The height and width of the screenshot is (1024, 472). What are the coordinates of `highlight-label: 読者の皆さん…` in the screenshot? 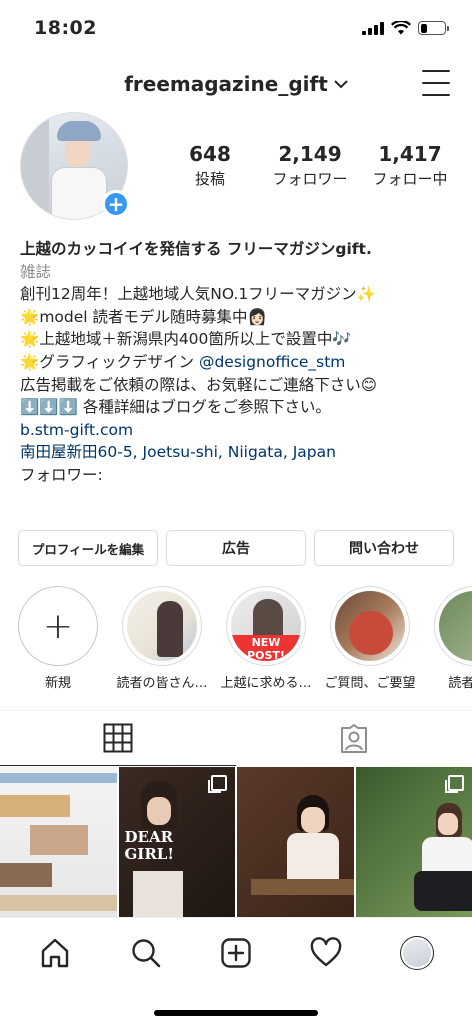 It's located at (162, 683).